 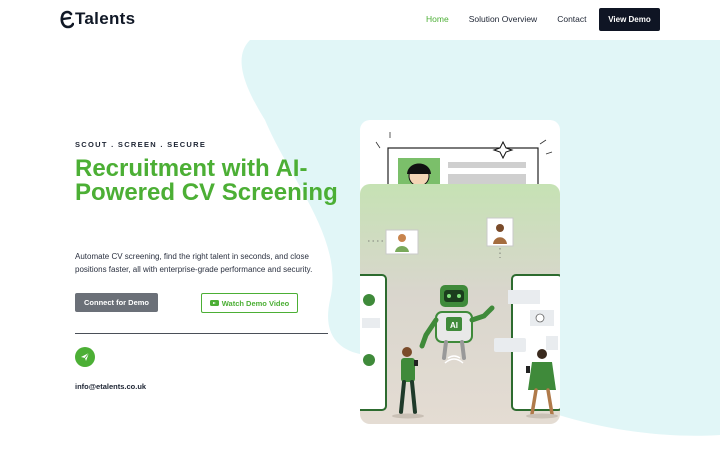 What do you see at coordinates (141, 144) in the screenshot?
I see `hero-kicker: SCOUT . SCREEN . SECURE` at bounding box center [141, 144].